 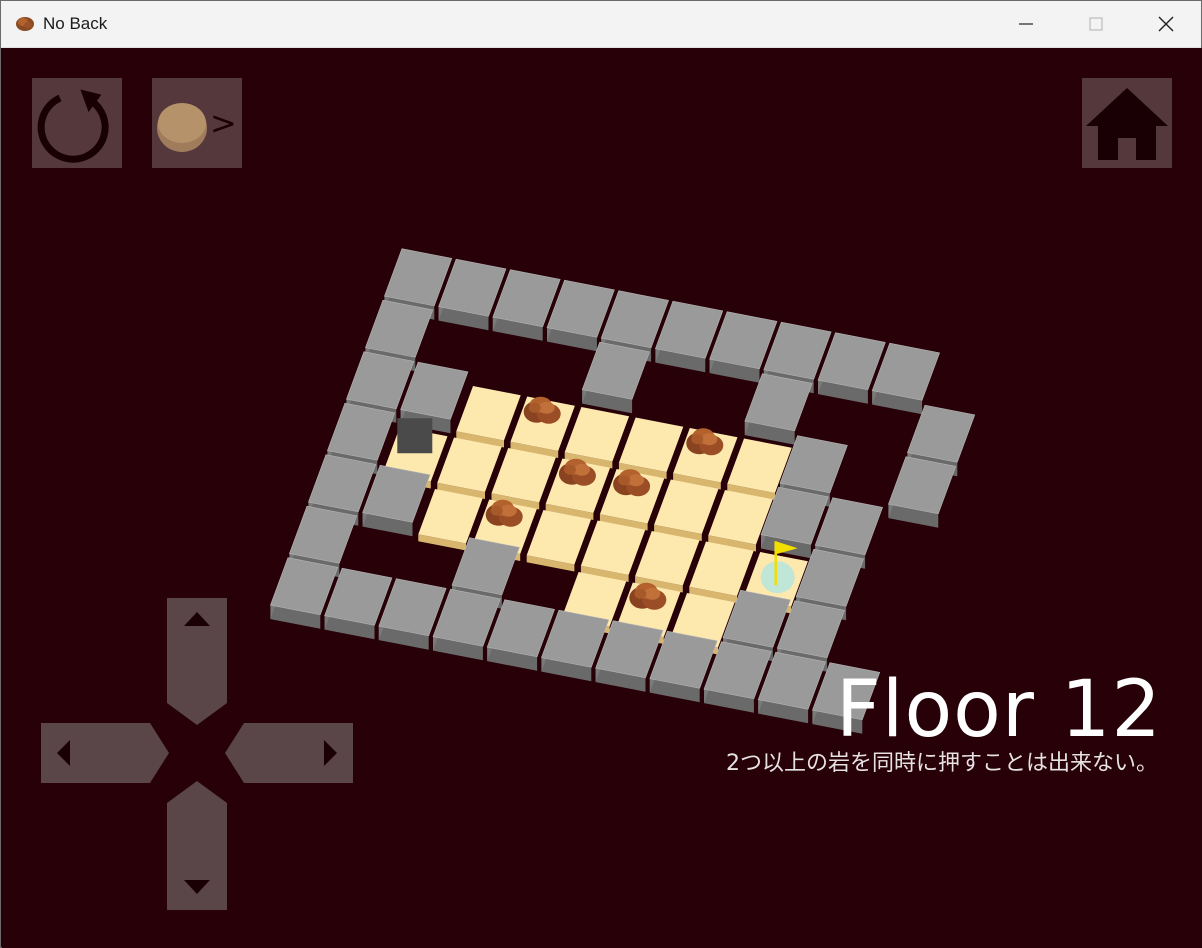 I want to click on floor-title: Floor 12, so click(x=998, y=710).